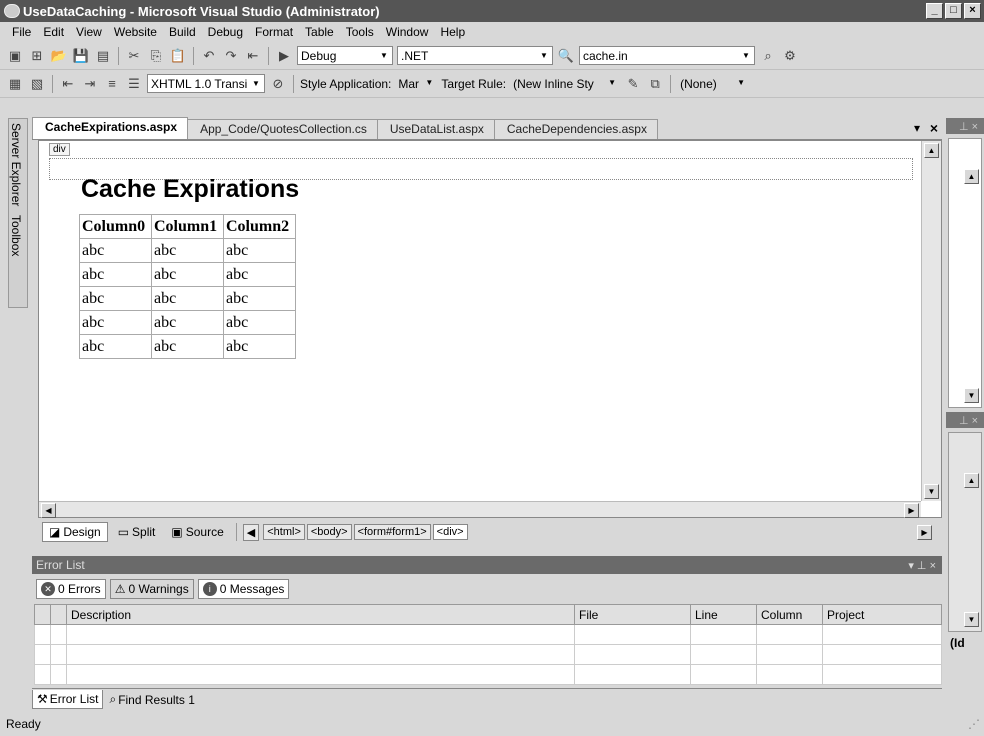 The width and height of the screenshot is (984, 736). What do you see at coordinates (115, 226) in the screenshot?
I see `grid-header-cell: Column0` at bounding box center [115, 226].